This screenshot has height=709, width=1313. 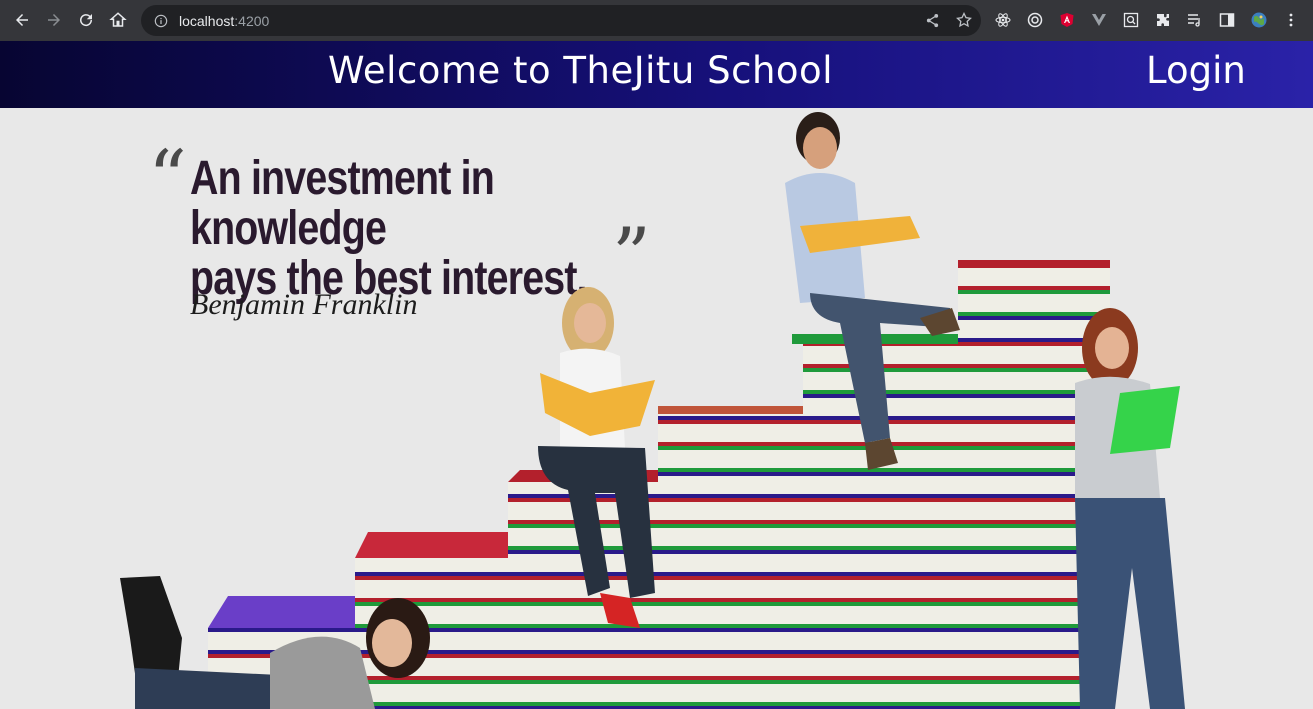 What do you see at coordinates (1227, 20) in the screenshot?
I see `side-panel-icon` at bounding box center [1227, 20].